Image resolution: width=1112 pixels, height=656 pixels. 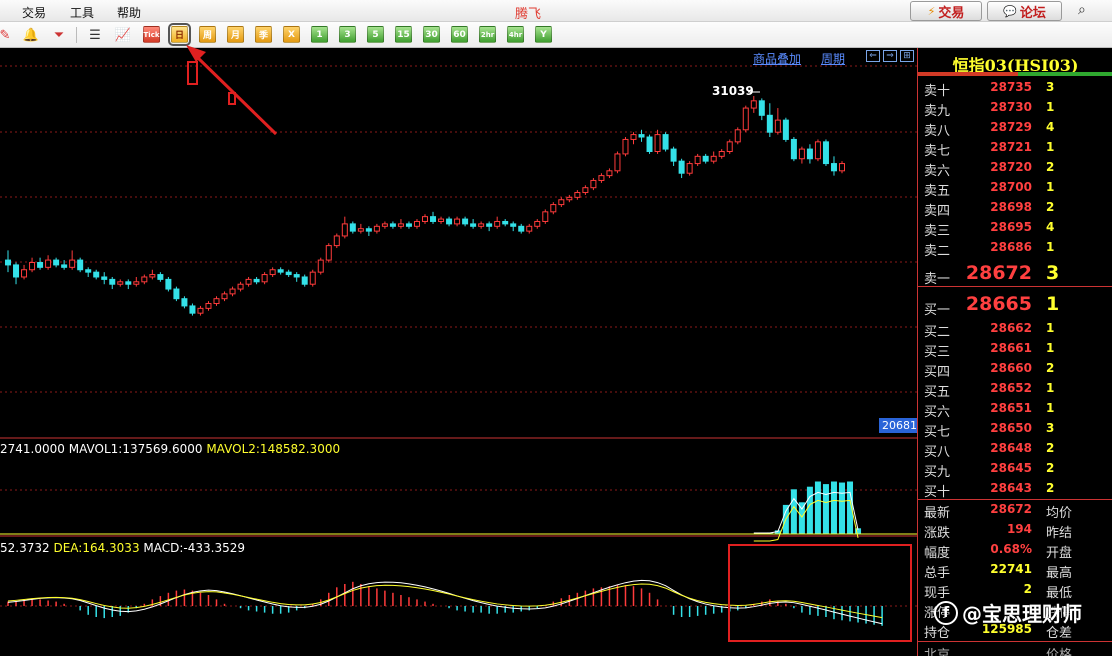 I want to click on pen-icon: ✎, so click(x=7, y=35).